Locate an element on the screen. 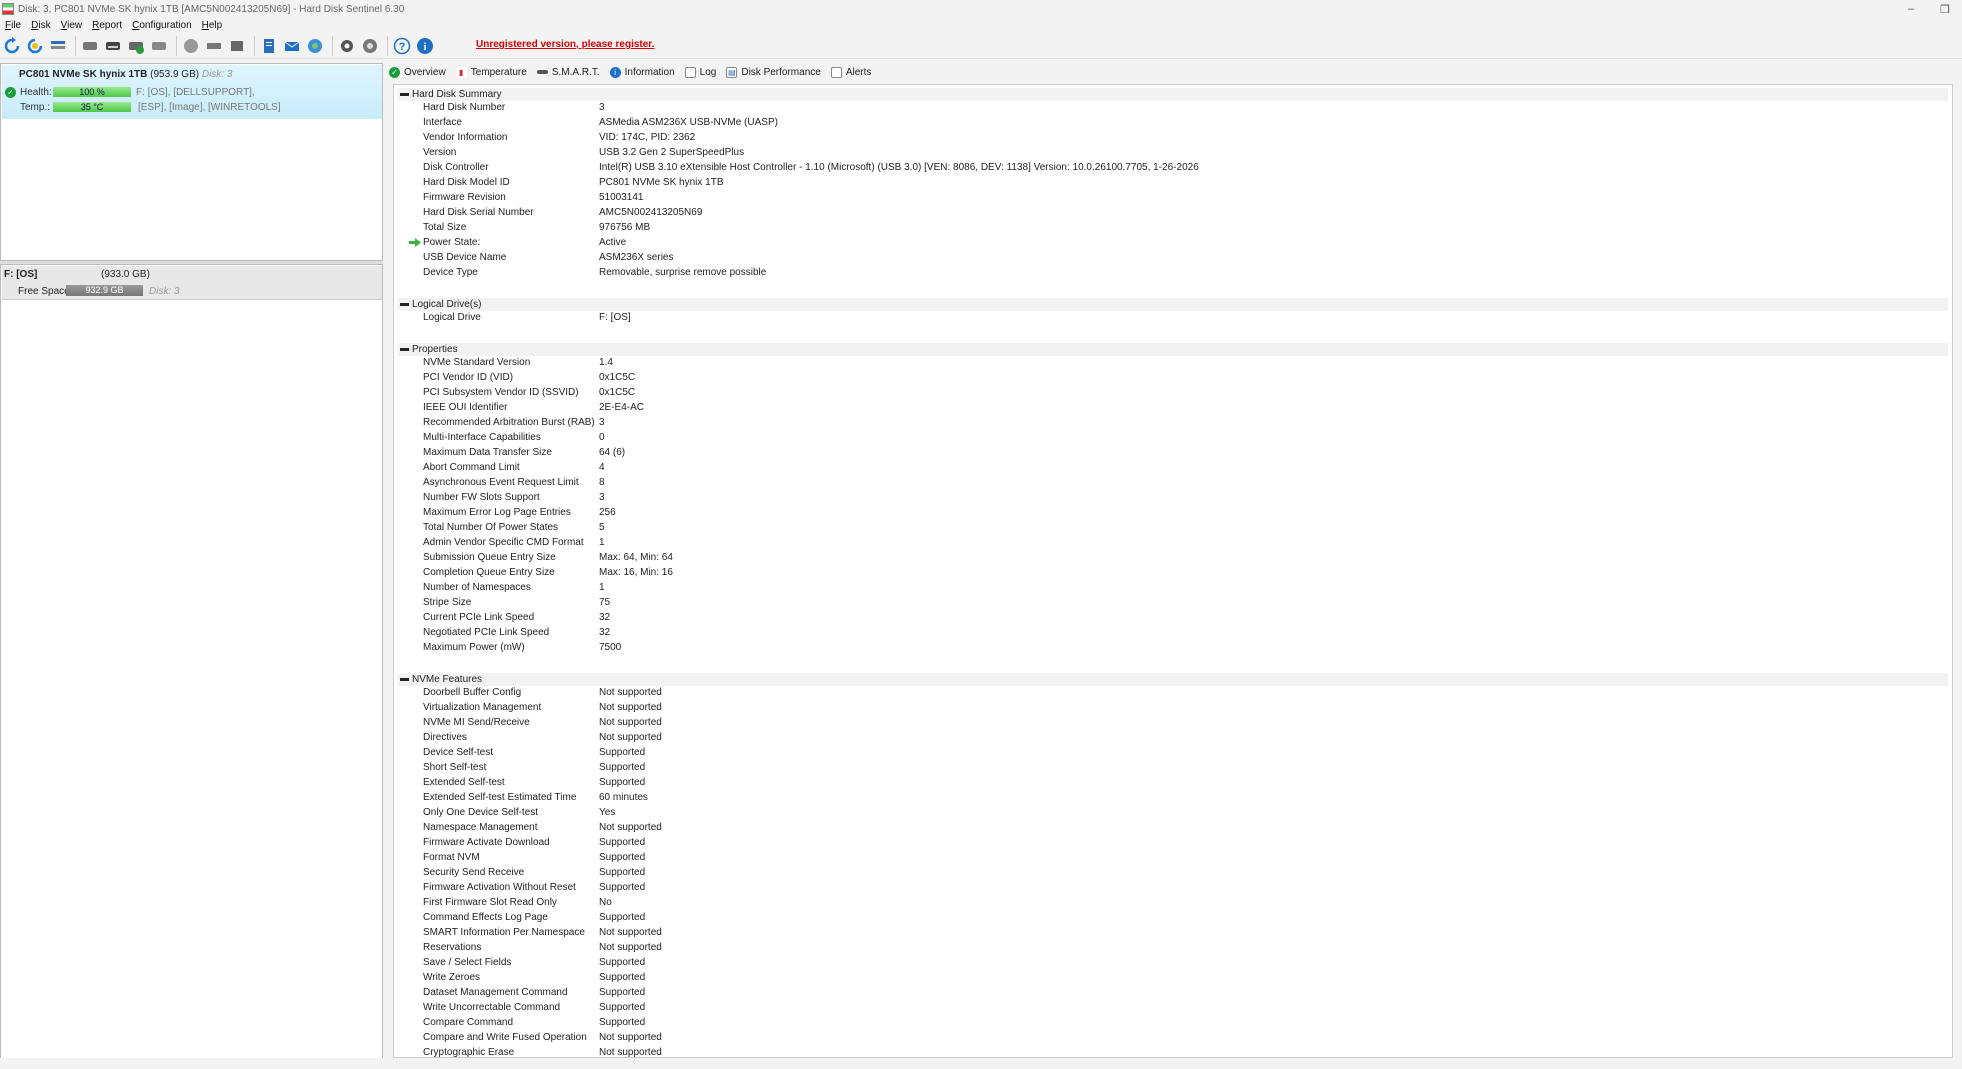 The image size is (1962, 1069). sound-icon is located at coordinates (370, 46).